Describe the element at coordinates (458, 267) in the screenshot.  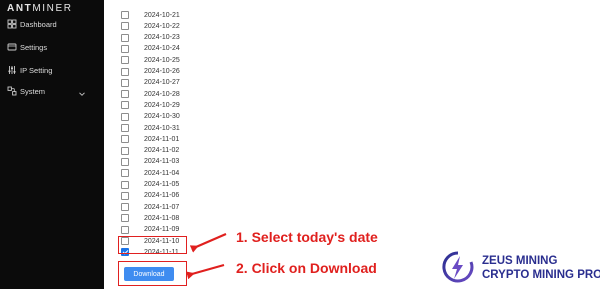
I see `zeus-mining-logo` at that location.